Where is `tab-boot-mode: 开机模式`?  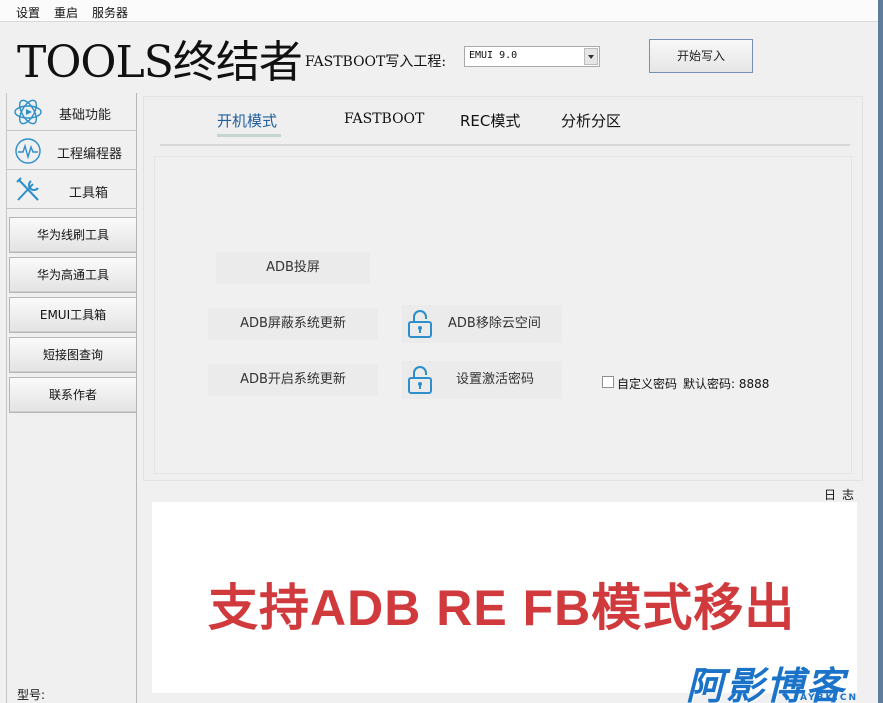
tab-boot-mode: 开机模式 is located at coordinates (247, 120).